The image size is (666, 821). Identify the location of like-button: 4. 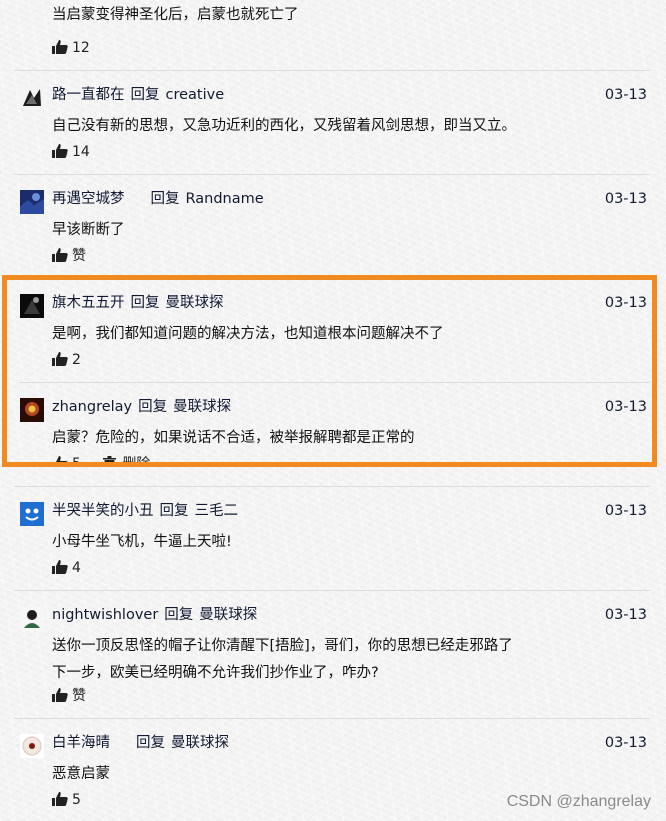
(66, 568).